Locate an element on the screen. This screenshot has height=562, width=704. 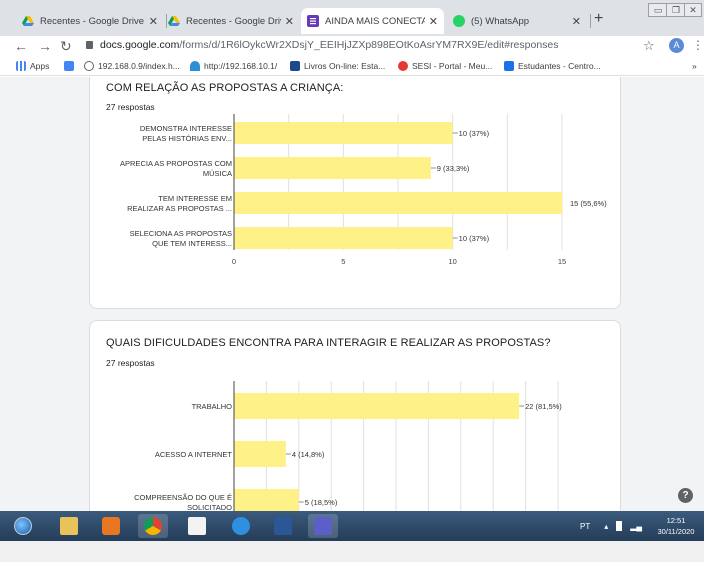
taskbar-clock: 12:51 30/11/2020 is located at coordinates (676, 526).